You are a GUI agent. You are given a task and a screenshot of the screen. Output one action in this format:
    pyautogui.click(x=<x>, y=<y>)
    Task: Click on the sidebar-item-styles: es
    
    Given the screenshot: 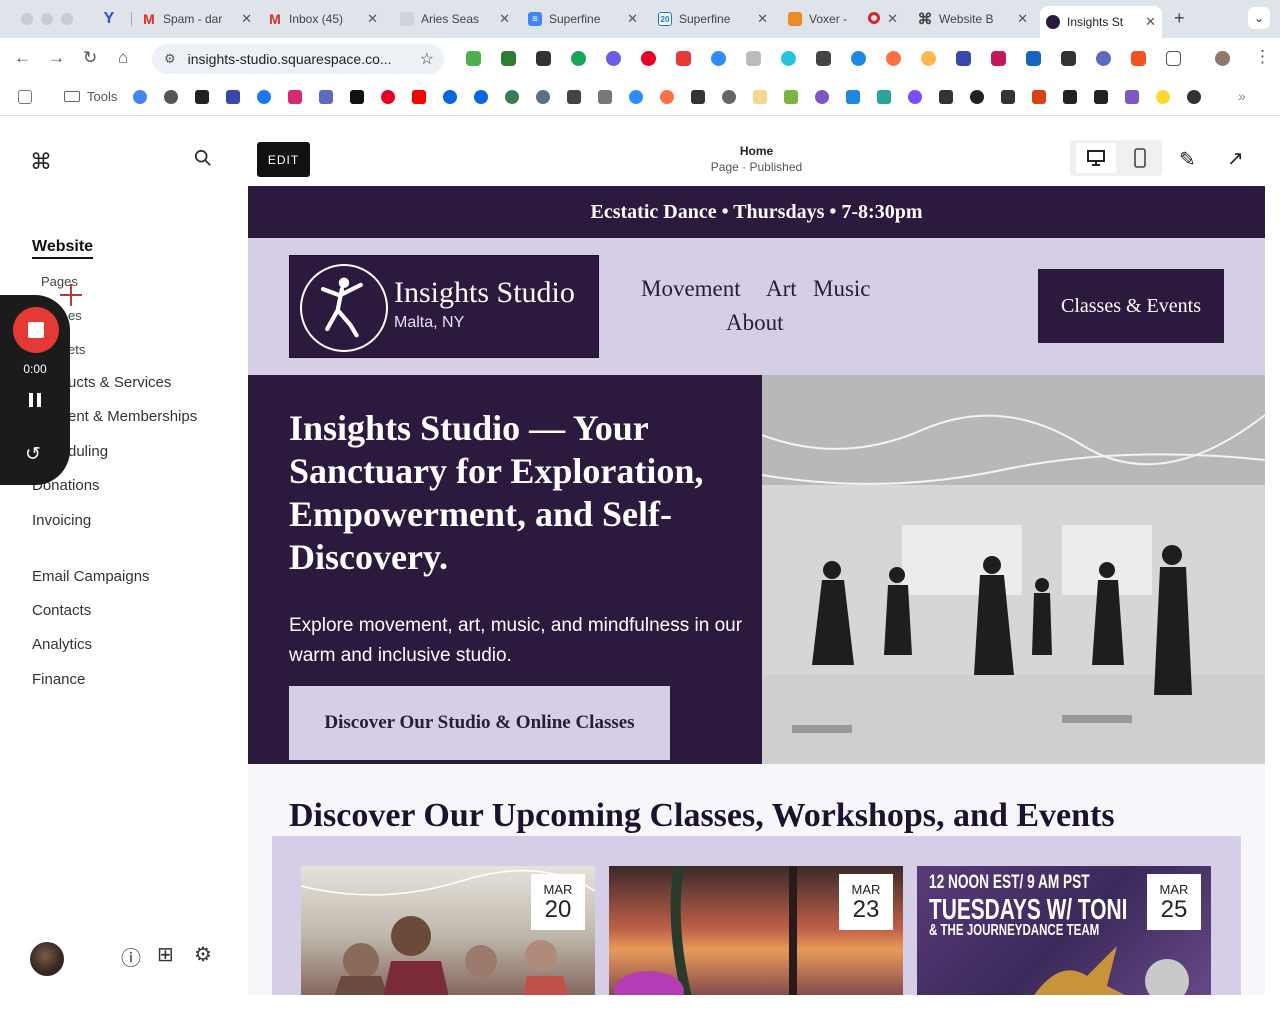 What is the action you would take?
    pyautogui.click(x=75, y=315)
    